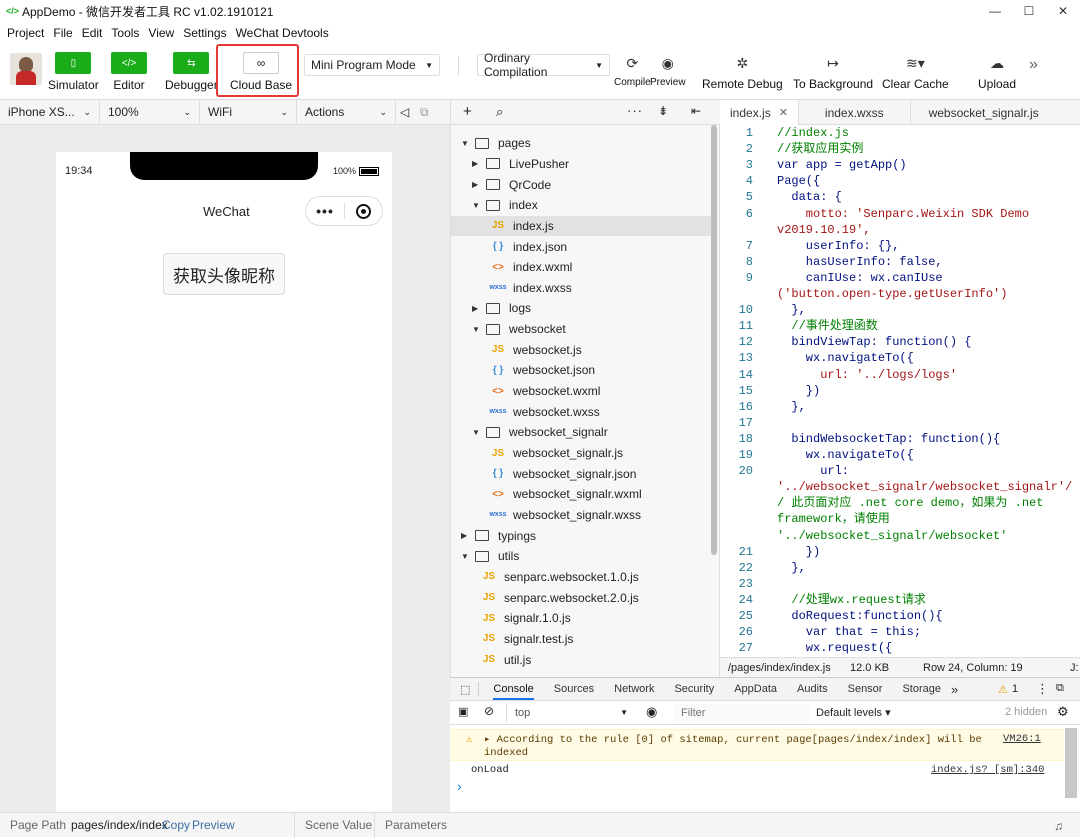  What do you see at coordinates (191, 72) in the screenshot?
I see `debugger-button: ⇆ Debugger` at bounding box center [191, 72].